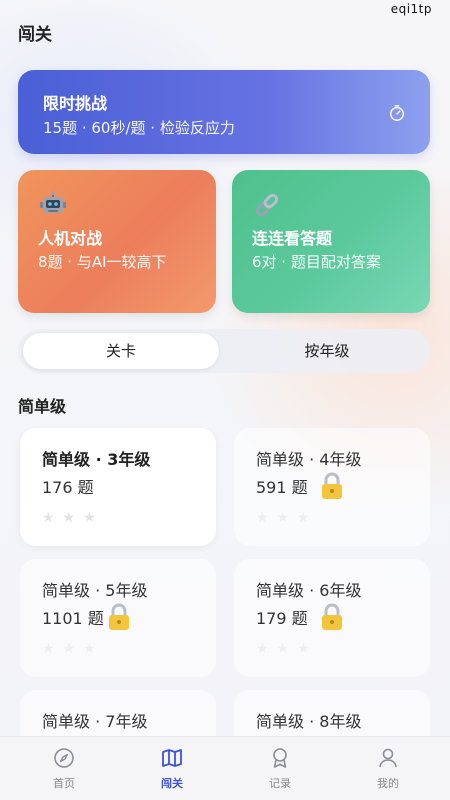  I want to click on level-card: 简单级 · 4年级 591 题 ★★★, so click(332, 487).